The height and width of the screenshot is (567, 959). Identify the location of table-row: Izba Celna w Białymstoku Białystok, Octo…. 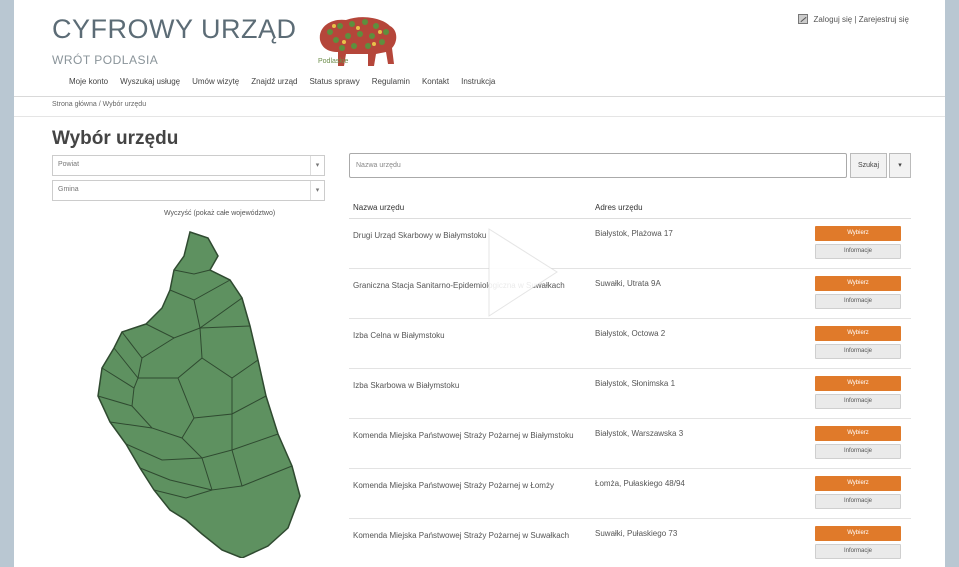
(630, 344).